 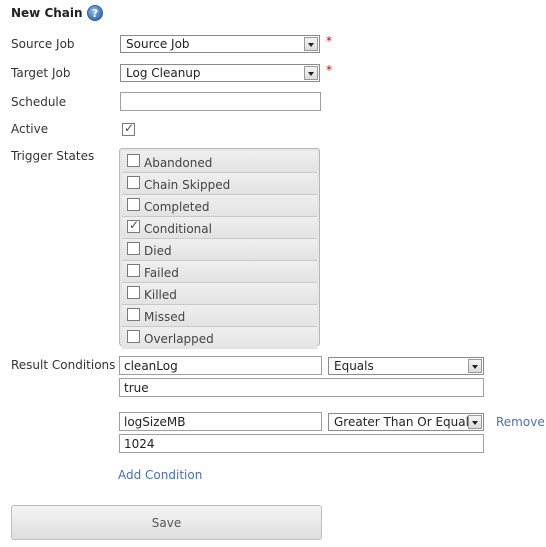 What do you see at coordinates (178, 229) in the screenshot?
I see `trigger-state-label: Conditional` at bounding box center [178, 229].